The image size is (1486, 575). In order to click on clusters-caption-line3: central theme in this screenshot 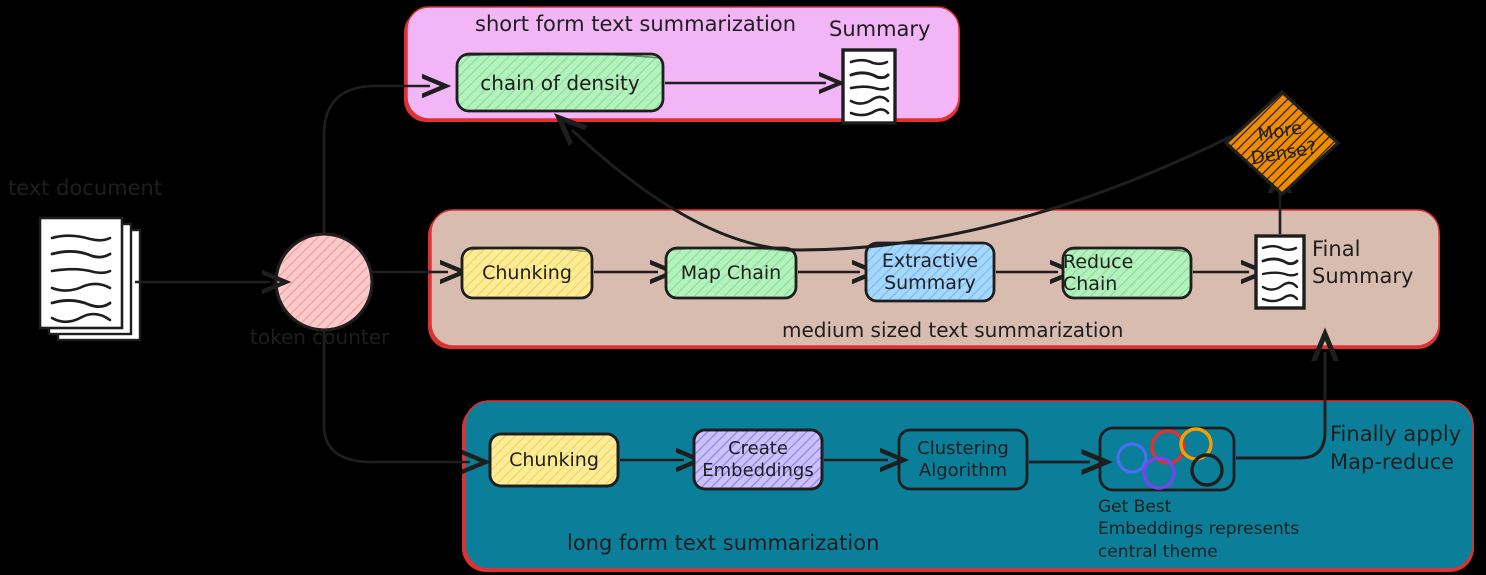, I will do `click(1158, 551)`.